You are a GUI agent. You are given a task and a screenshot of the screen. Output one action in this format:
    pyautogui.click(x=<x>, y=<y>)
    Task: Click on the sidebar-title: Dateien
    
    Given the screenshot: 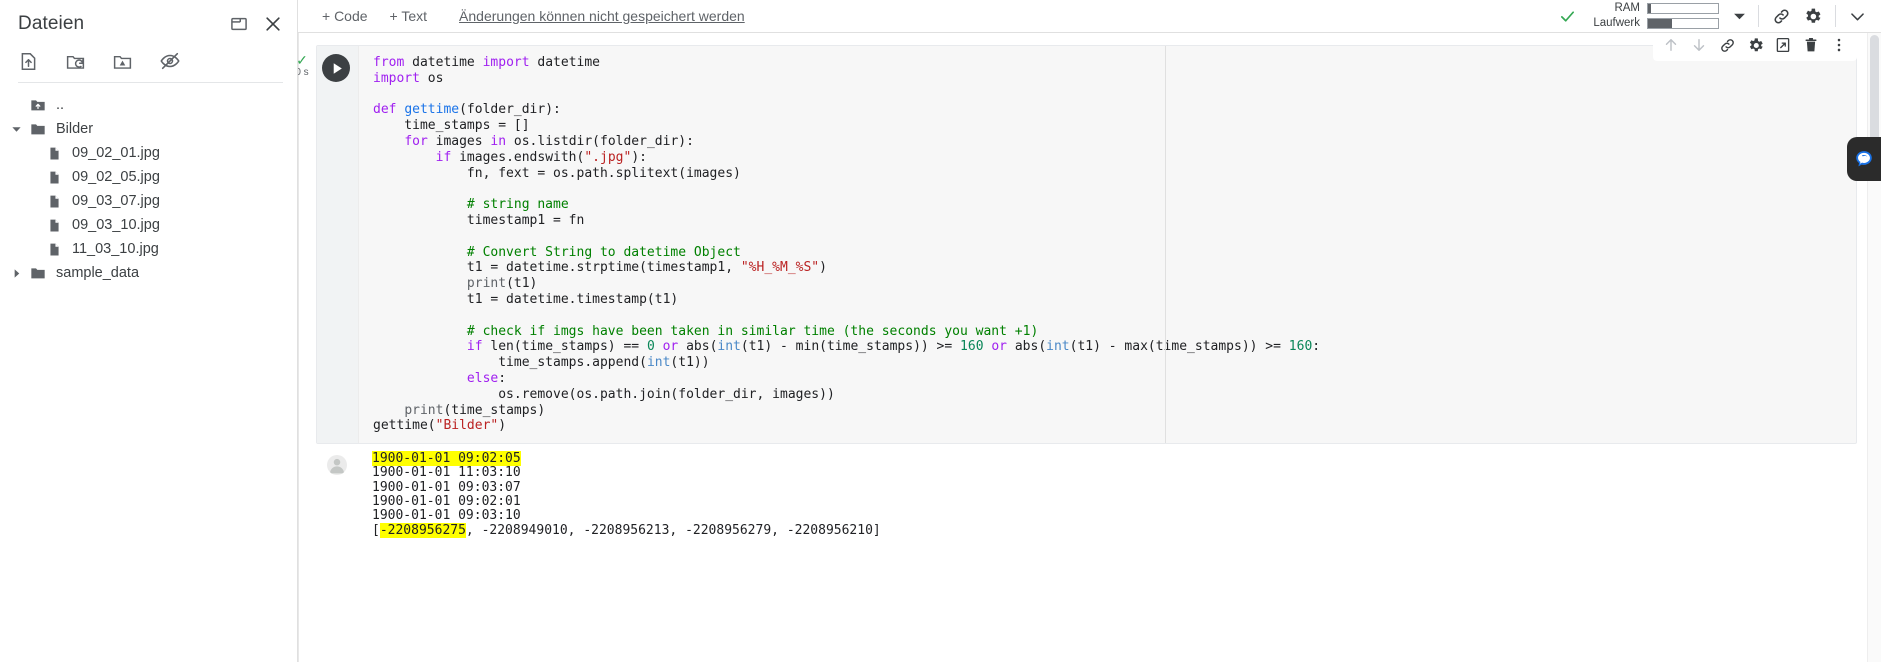 What is the action you would take?
    pyautogui.click(x=51, y=23)
    